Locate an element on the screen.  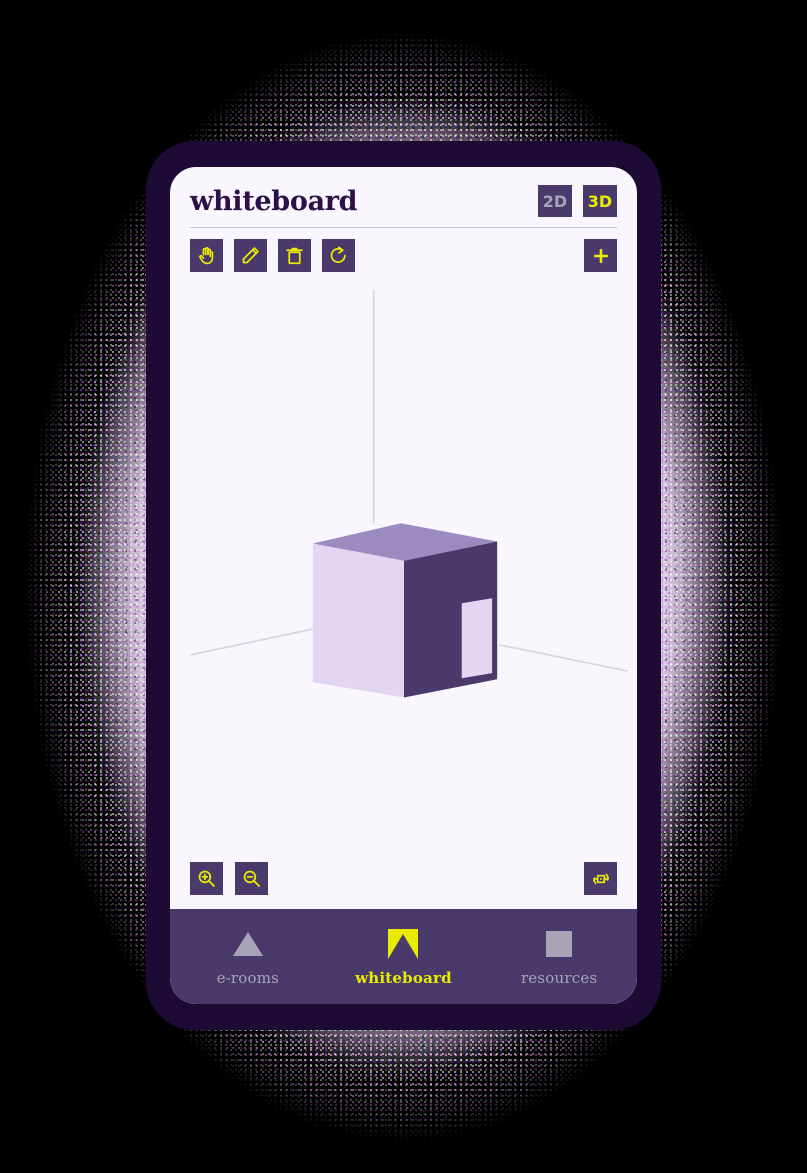
zoom-in-icon is located at coordinates (206, 878).